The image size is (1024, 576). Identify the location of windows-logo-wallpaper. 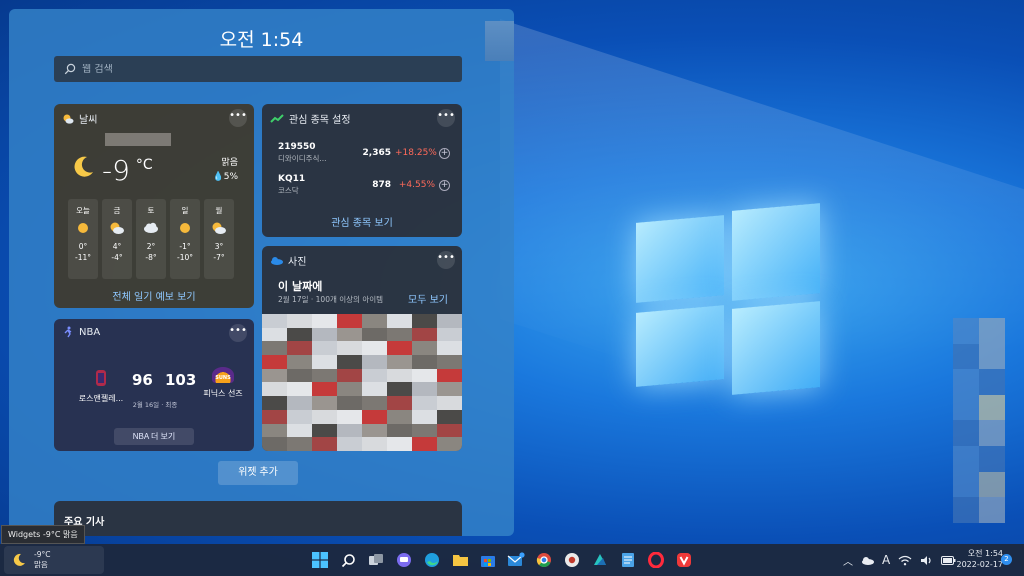
(729, 299).